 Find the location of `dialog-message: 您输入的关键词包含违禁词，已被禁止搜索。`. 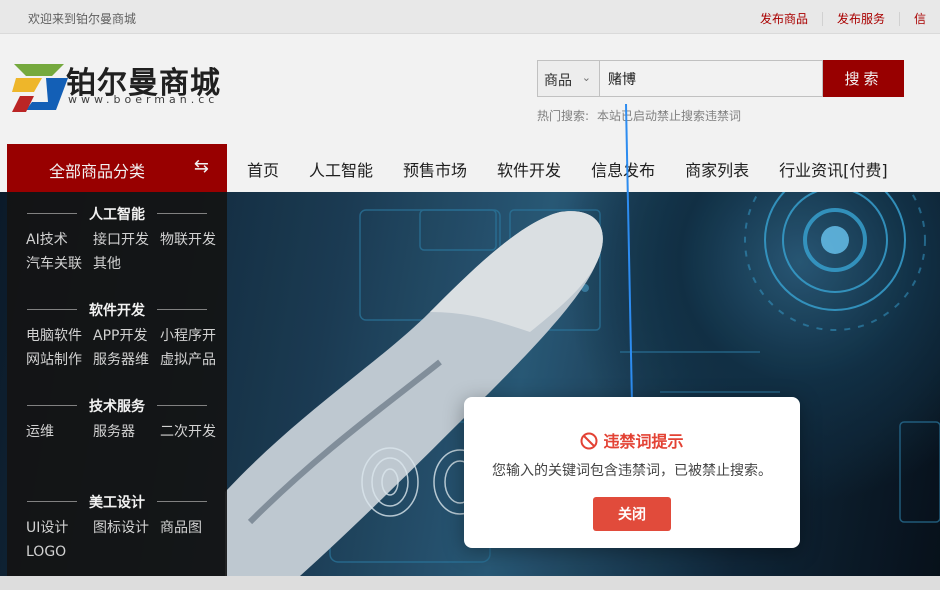

dialog-message: 您输入的关键词包含违禁词，已被禁止搜索。 is located at coordinates (632, 471).